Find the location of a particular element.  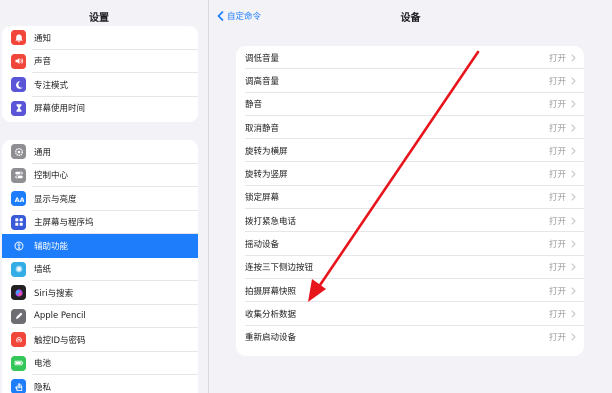

sidebar-item: 主屏幕与程序坞 is located at coordinates (100, 222).